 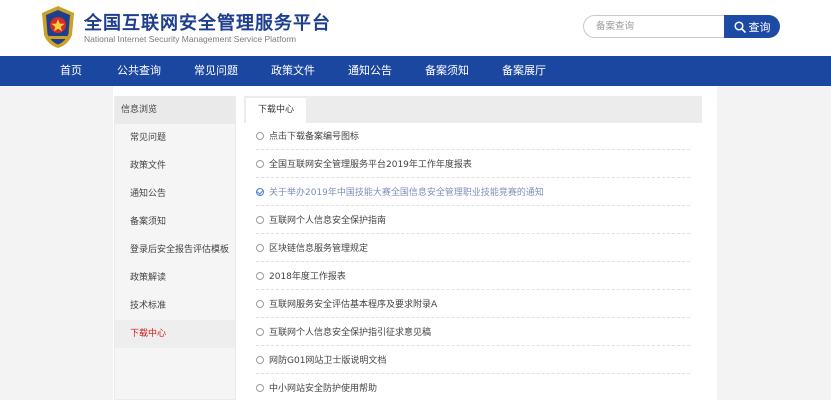 What do you see at coordinates (447, 71) in the screenshot?
I see `nav-item-filing-guide: 备案须知` at bounding box center [447, 71].